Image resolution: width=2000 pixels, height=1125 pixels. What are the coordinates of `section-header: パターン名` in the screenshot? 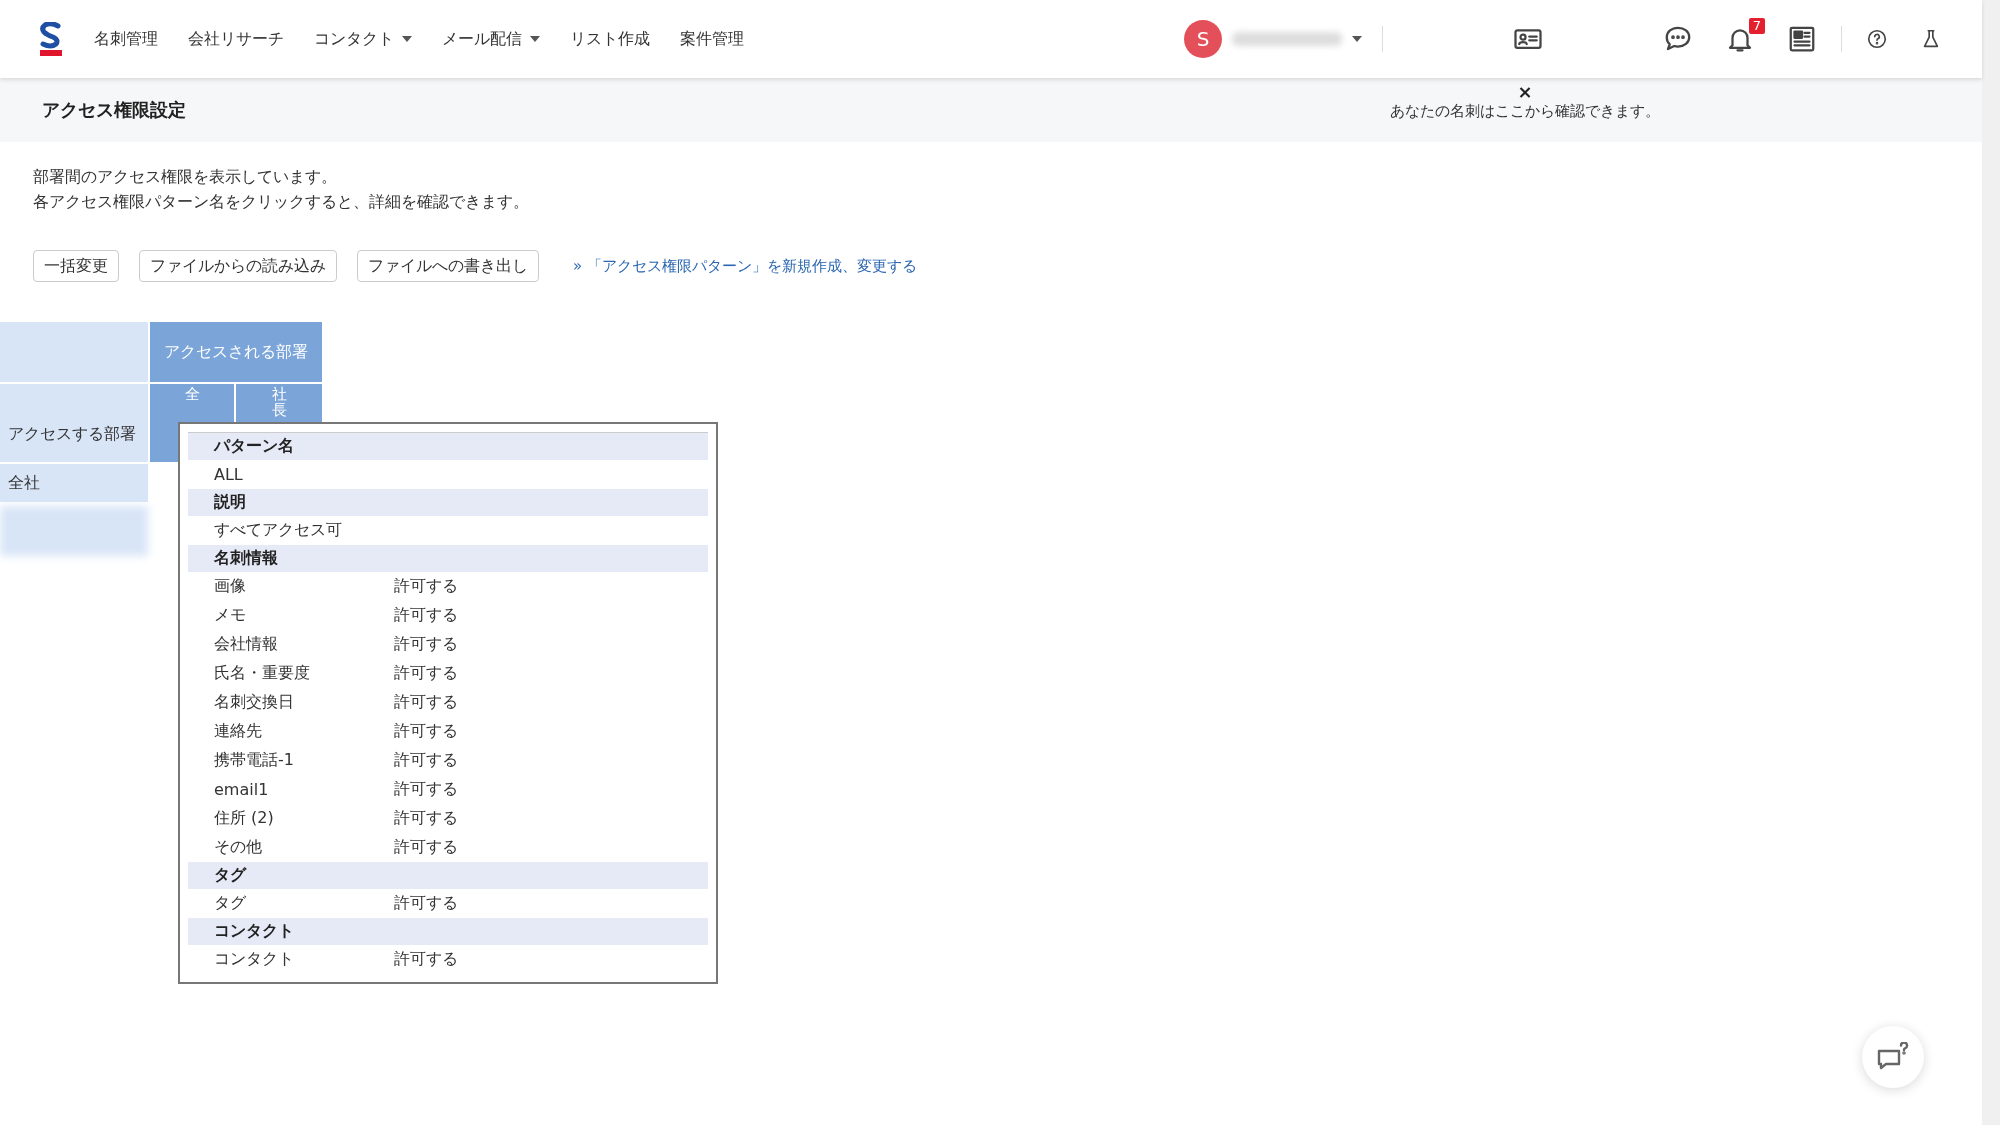 It's located at (448, 446).